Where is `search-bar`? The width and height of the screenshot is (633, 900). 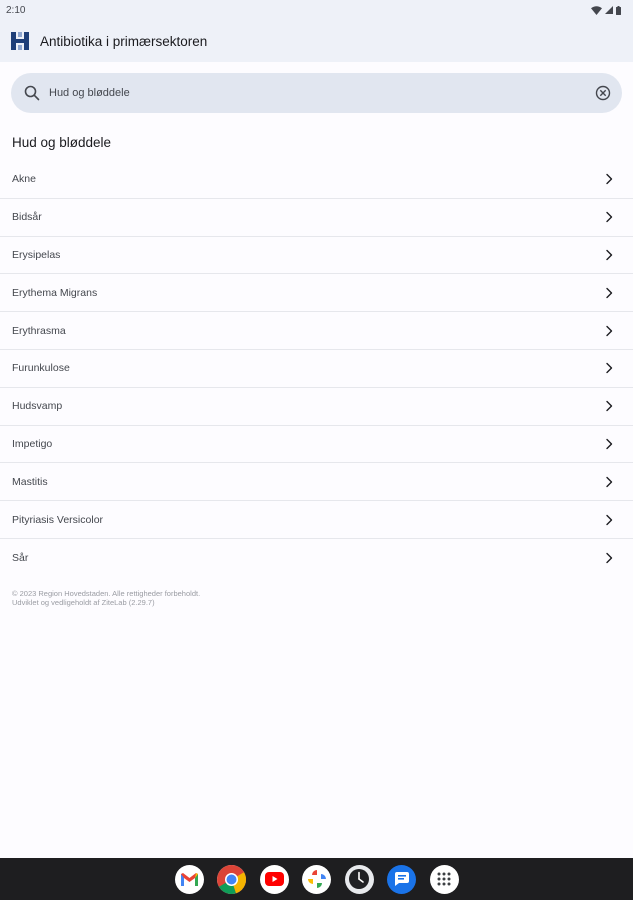
search-bar is located at coordinates (316, 93).